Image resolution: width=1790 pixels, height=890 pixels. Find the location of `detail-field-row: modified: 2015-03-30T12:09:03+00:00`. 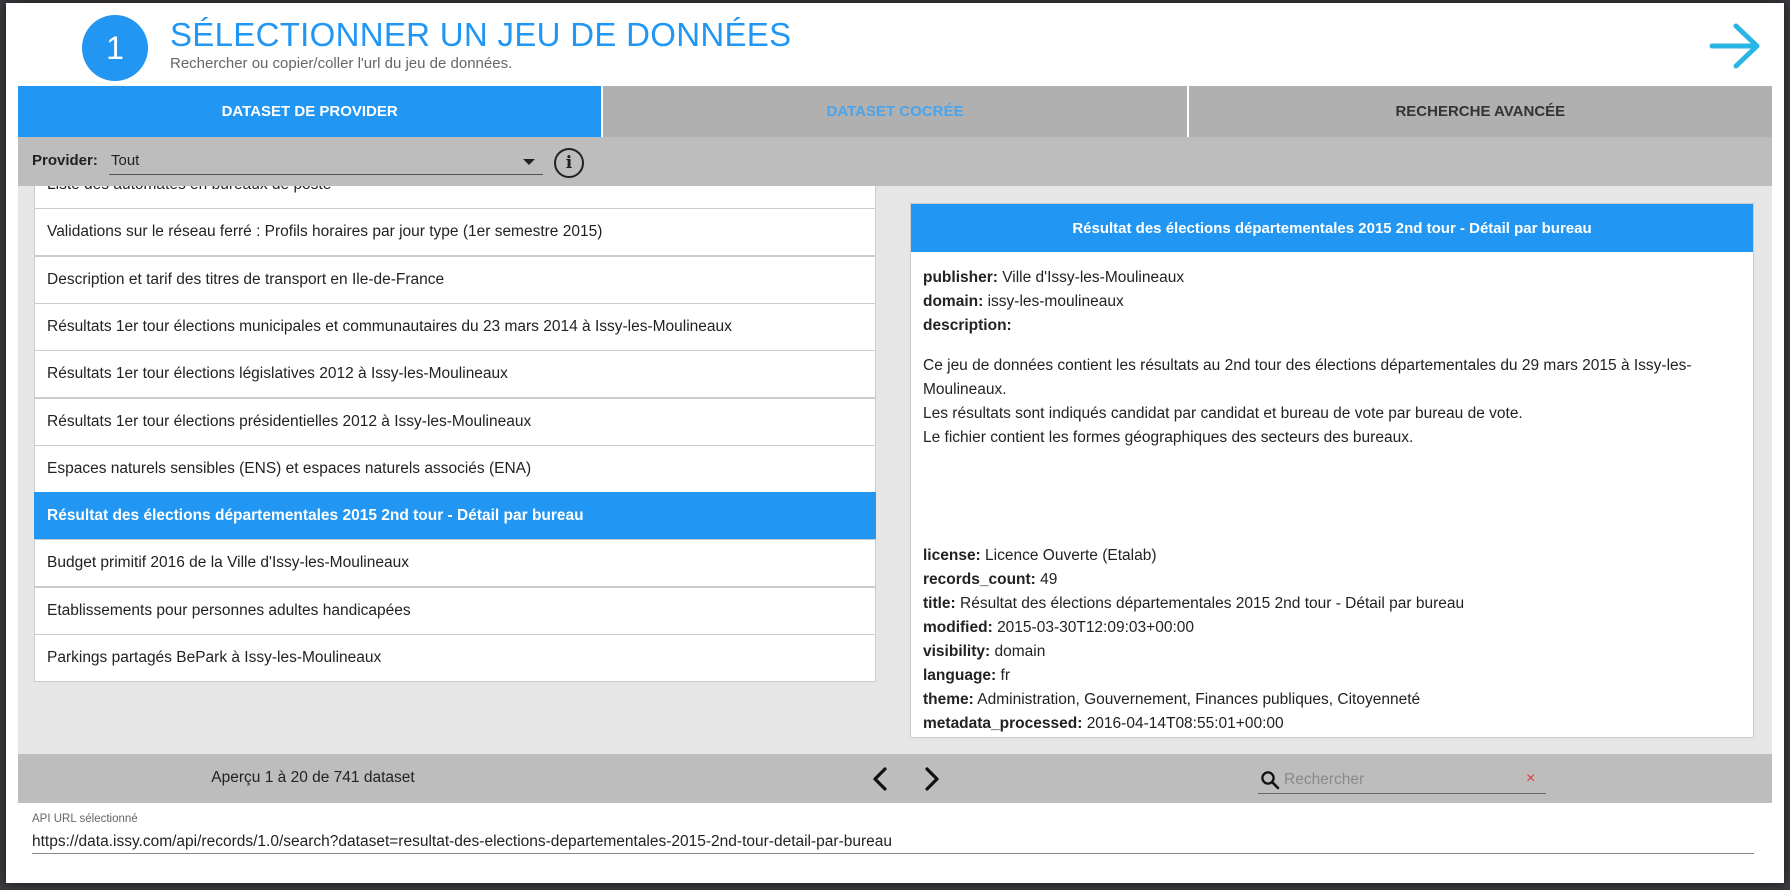

detail-field-row: modified: 2015-03-30T12:09:03+00:00 is located at coordinates (1332, 628).